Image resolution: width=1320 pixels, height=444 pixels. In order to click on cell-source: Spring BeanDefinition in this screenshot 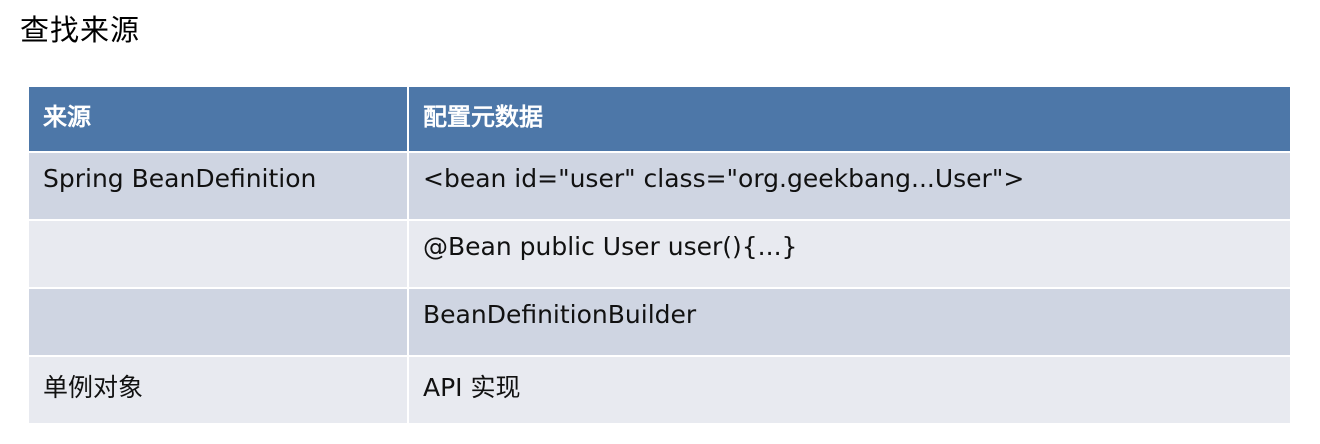, I will do `click(218, 186)`.